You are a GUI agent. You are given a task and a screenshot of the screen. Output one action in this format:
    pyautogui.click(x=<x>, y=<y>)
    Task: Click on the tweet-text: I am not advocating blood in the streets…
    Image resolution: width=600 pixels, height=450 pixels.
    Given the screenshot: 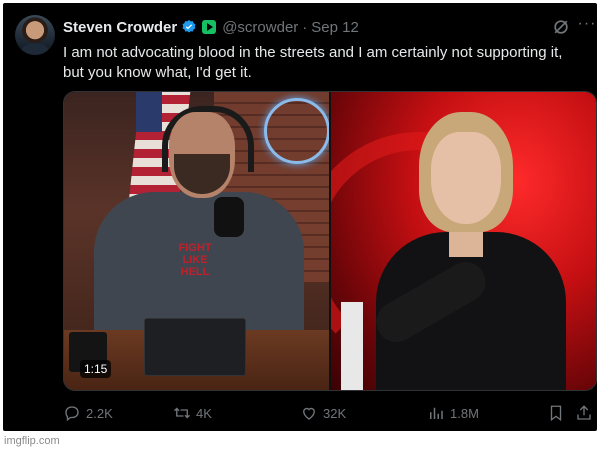 What is the action you would take?
    pyautogui.click(x=313, y=62)
    